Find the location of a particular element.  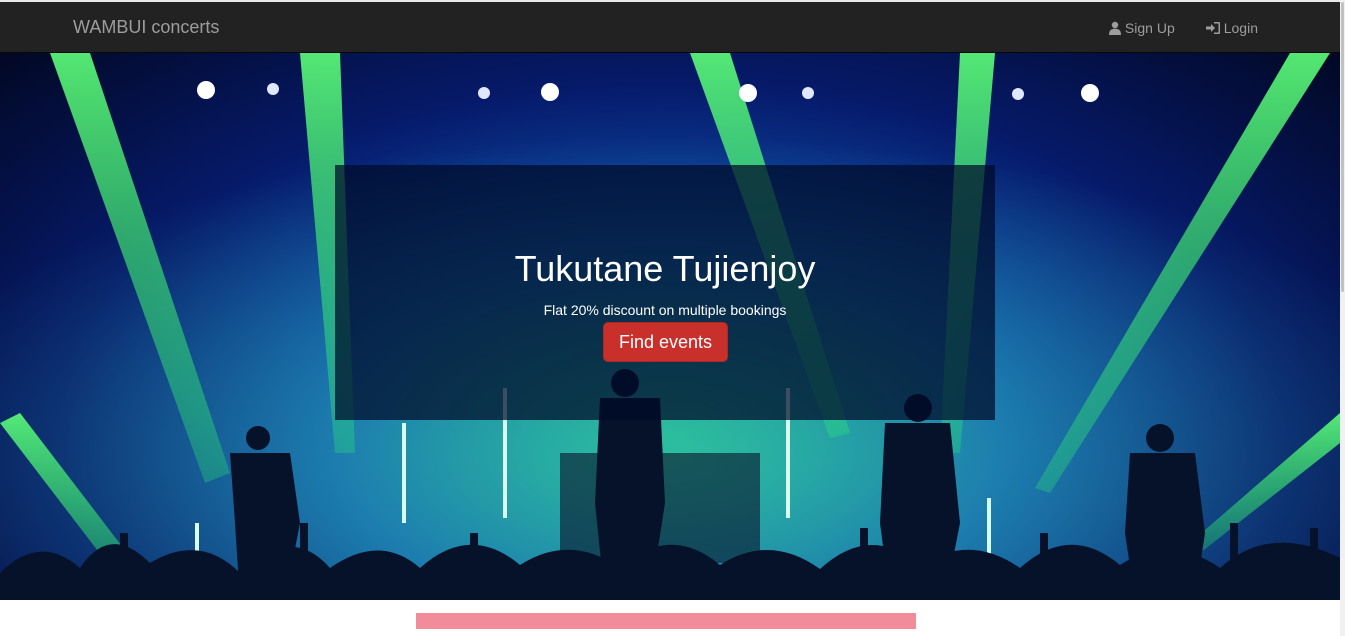

find-events-button: Find events is located at coordinates (665, 342).